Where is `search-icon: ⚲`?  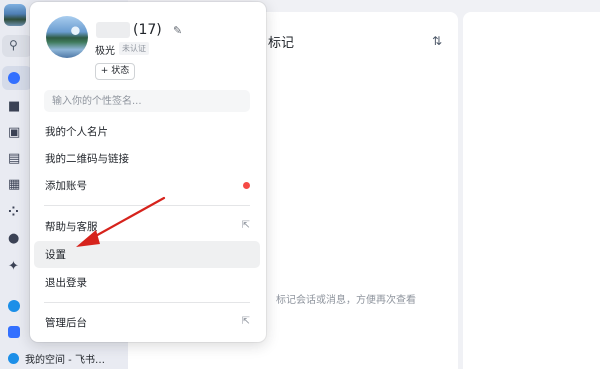
search-icon: ⚲ is located at coordinates (13, 45).